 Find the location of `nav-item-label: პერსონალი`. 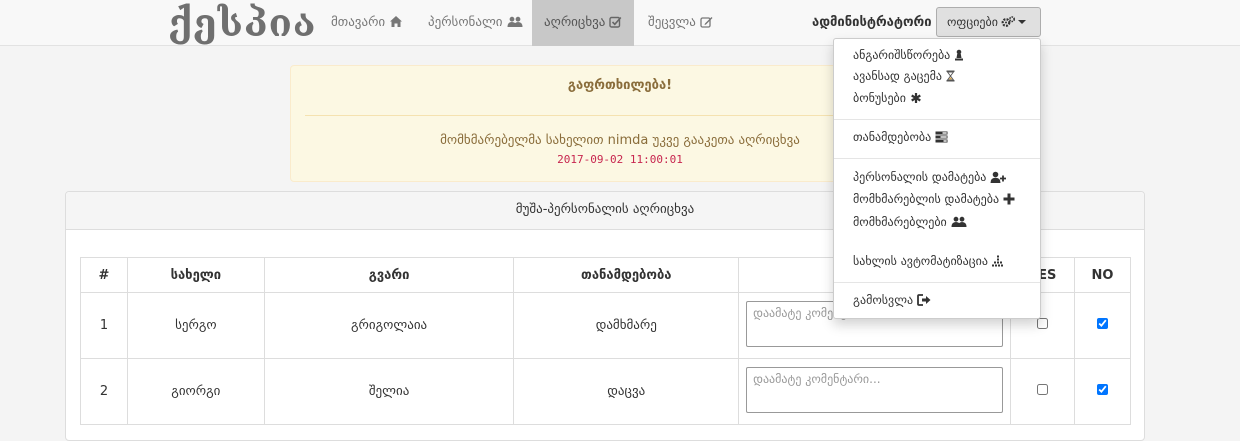

nav-item-label: პერსონალი is located at coordinates (465, 22).